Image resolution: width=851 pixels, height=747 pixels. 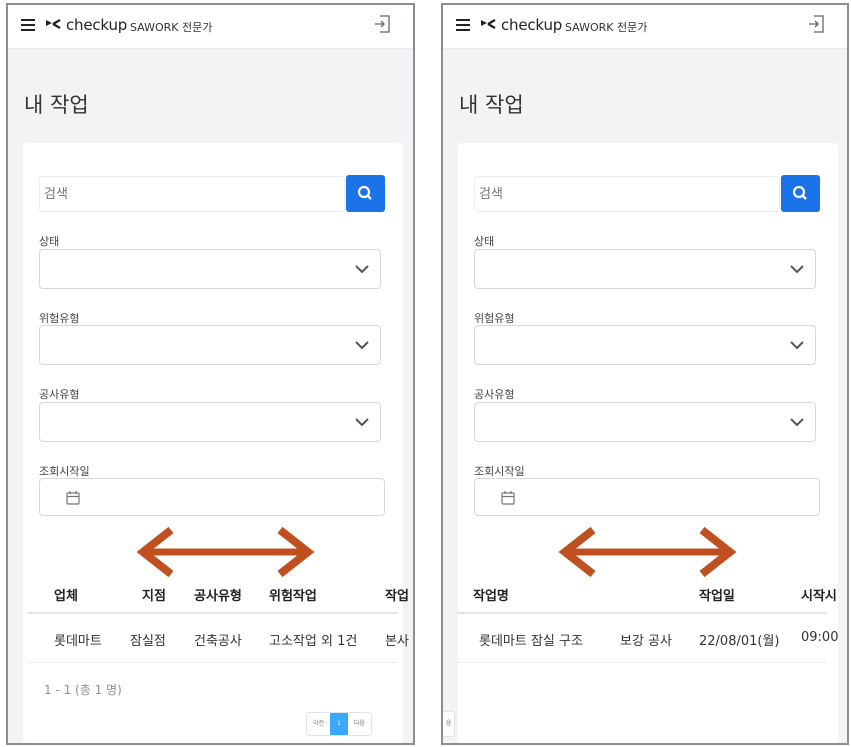 I want to click on column-header: 지점, so click(x=154, y=596).